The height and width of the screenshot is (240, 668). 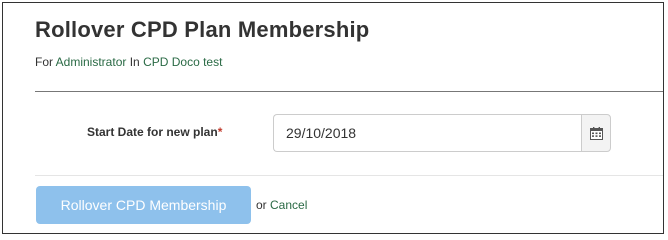 I want to click on calendar-icon, so click(x=596, y=133).